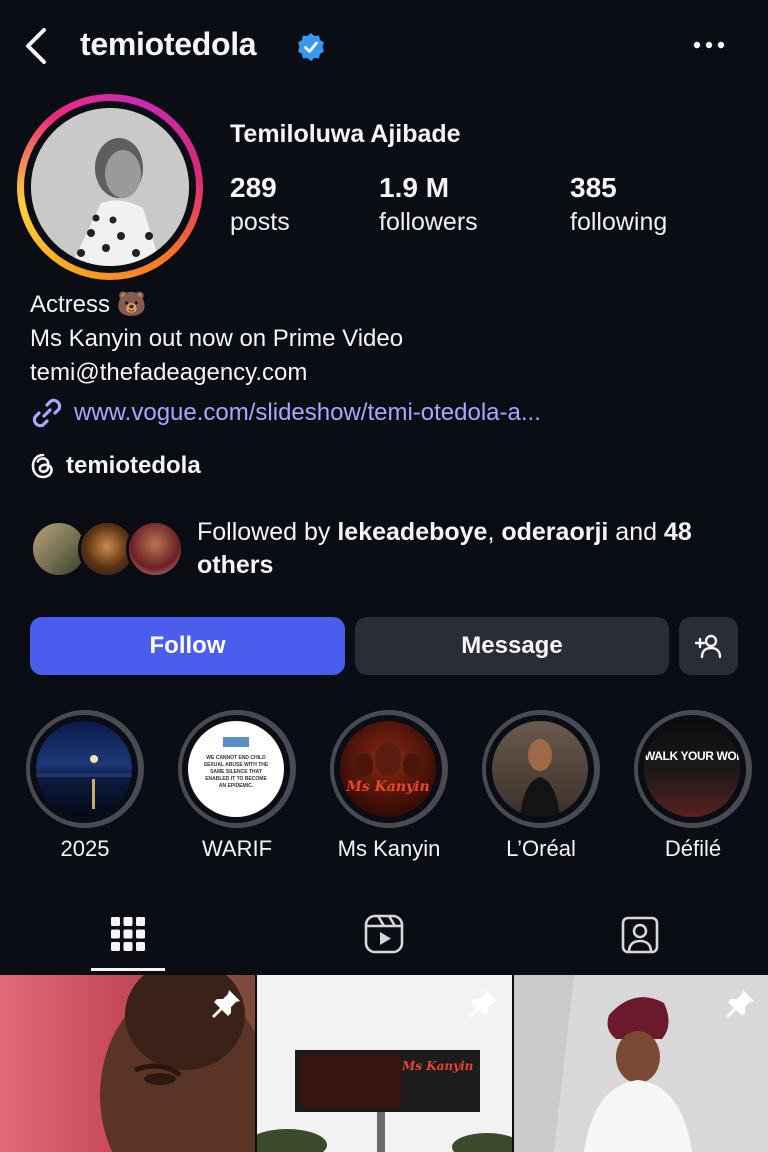 This screenshot has height=1152, width=768. What do you see at coordinates (267, 532) in the screenshot?
I see `followed-prefix: Followed by` at bounding box center [267, 532].